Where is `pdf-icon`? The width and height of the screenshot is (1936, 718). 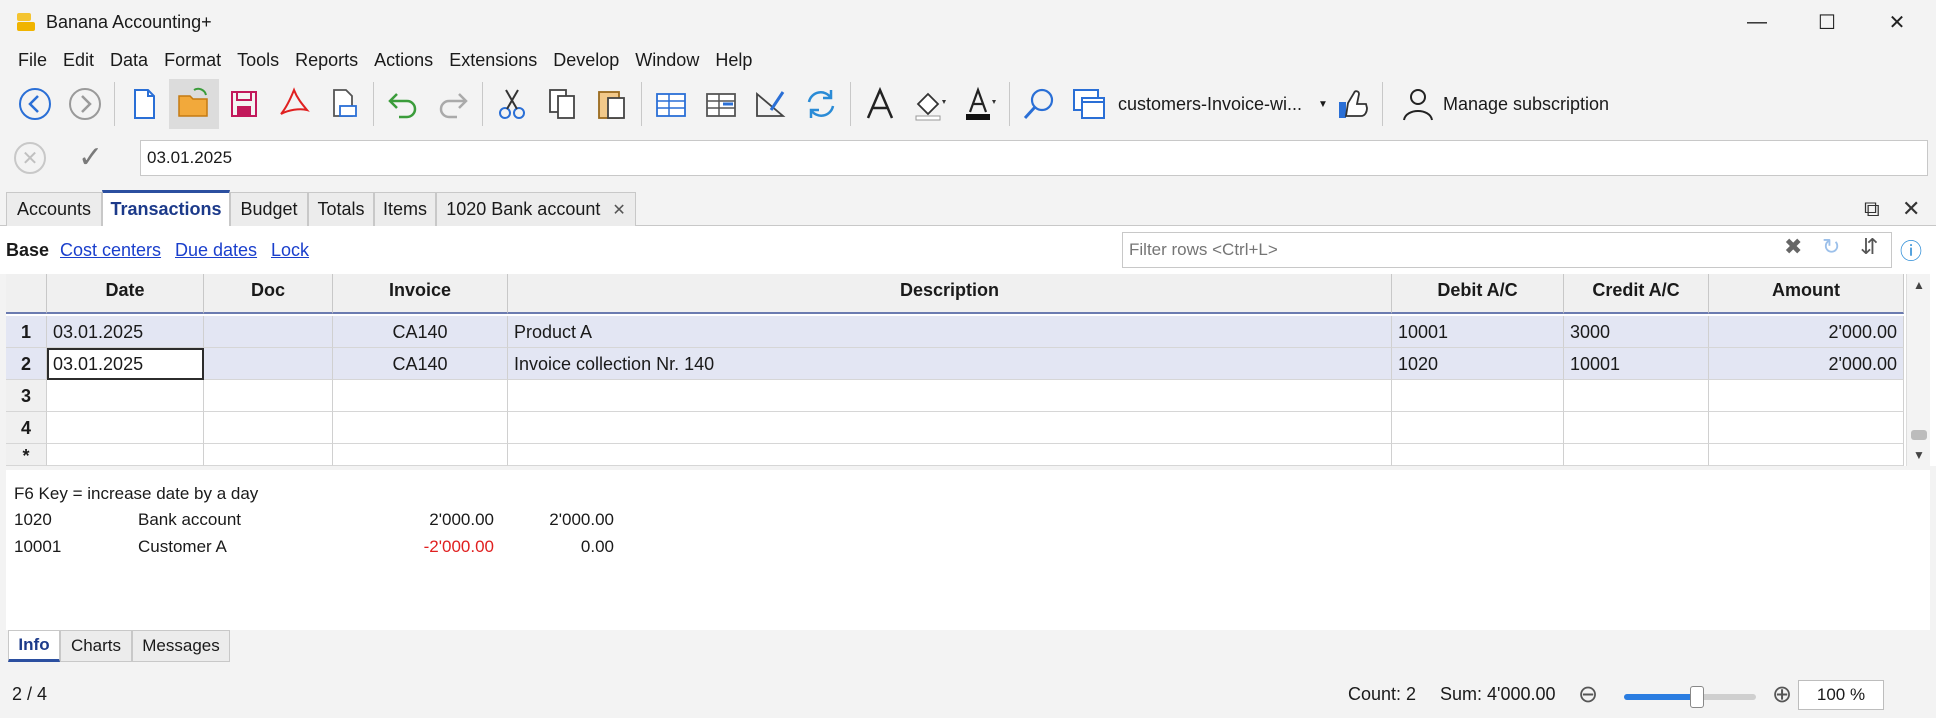 pdf-icon is located at coordinates (294, 104).